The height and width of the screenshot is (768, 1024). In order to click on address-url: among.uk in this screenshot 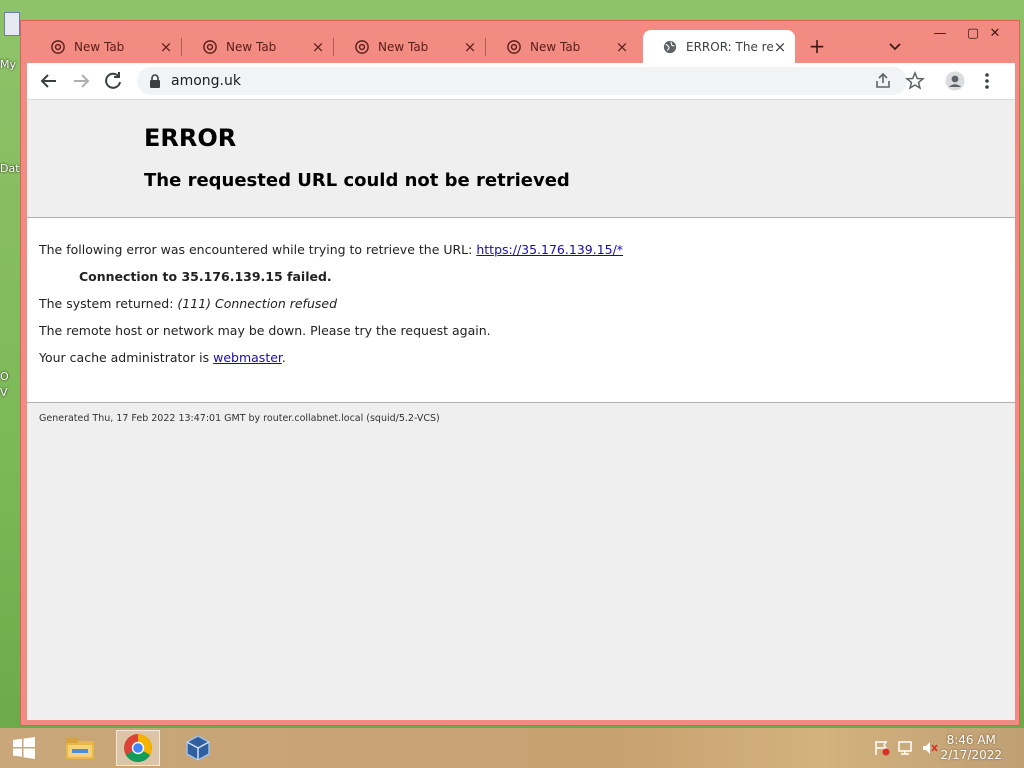, I will do `click(206, 81)`.